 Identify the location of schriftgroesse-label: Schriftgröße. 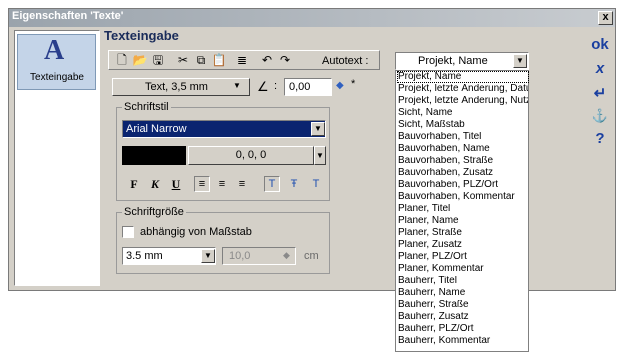
(154, 212).